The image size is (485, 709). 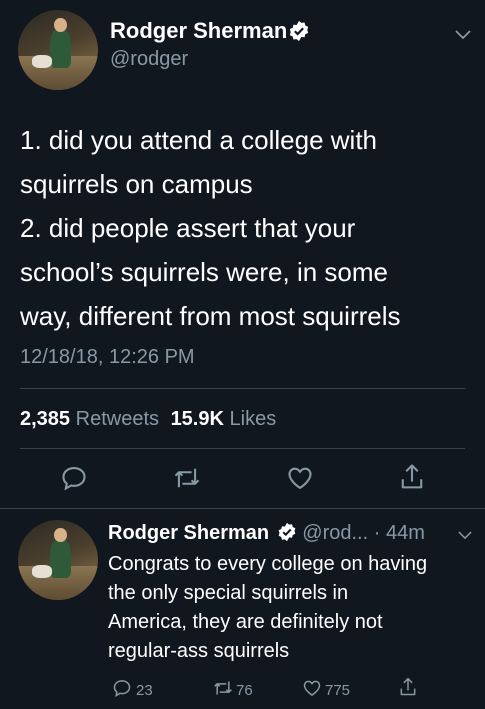 I want to click on reply-count: 23, so click(x=144, y=690).